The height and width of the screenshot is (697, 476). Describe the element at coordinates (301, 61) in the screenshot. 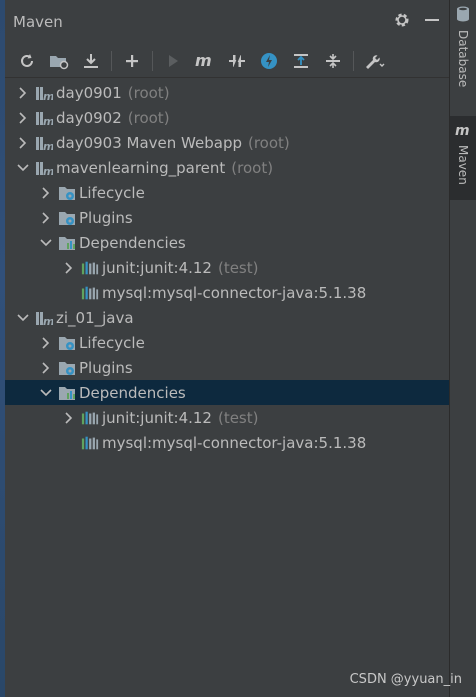

I see `show-dependencies-icon` at that location.